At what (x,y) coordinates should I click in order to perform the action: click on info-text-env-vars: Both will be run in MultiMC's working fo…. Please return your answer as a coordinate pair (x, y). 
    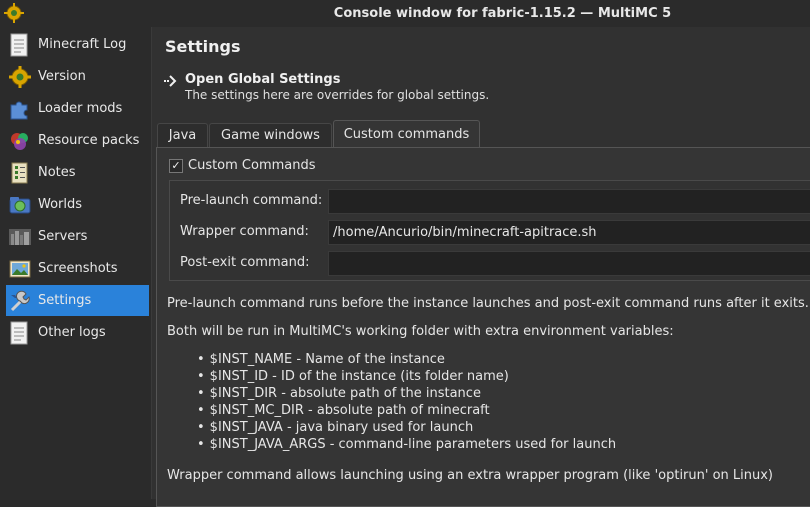
    Looking at the image, I should click on (420, 331).